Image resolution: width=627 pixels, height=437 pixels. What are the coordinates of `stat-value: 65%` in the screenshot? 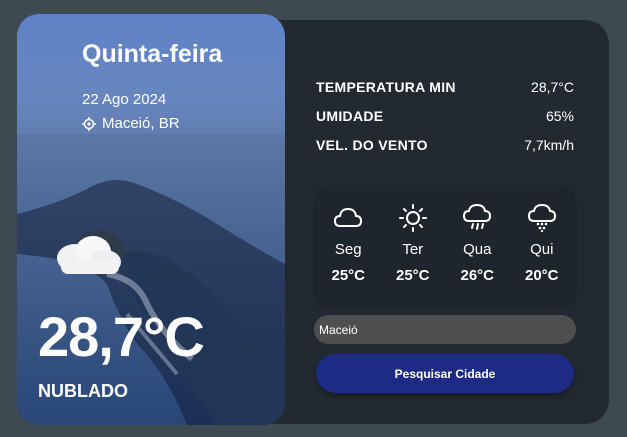 It's located at (559, 115).